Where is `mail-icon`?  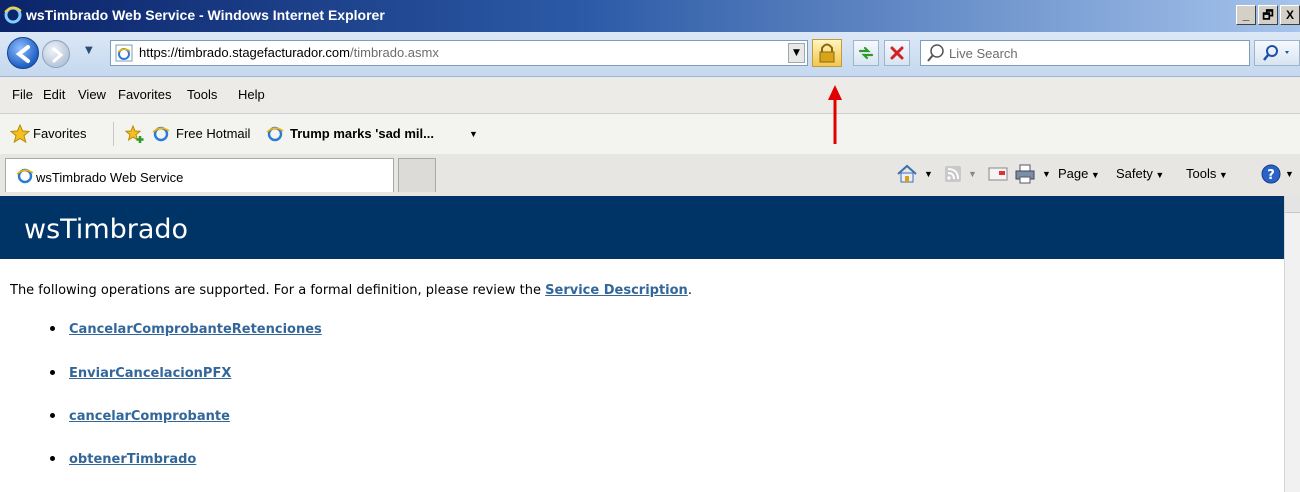 mail-icon is located at coordinates (998, 174).